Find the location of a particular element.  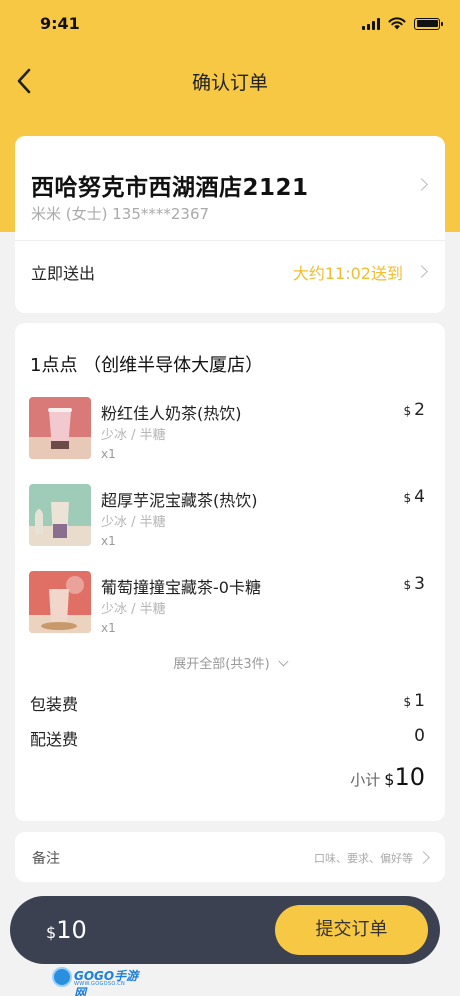

remark-chevron-right-icon is located at coordinates (423, 857).